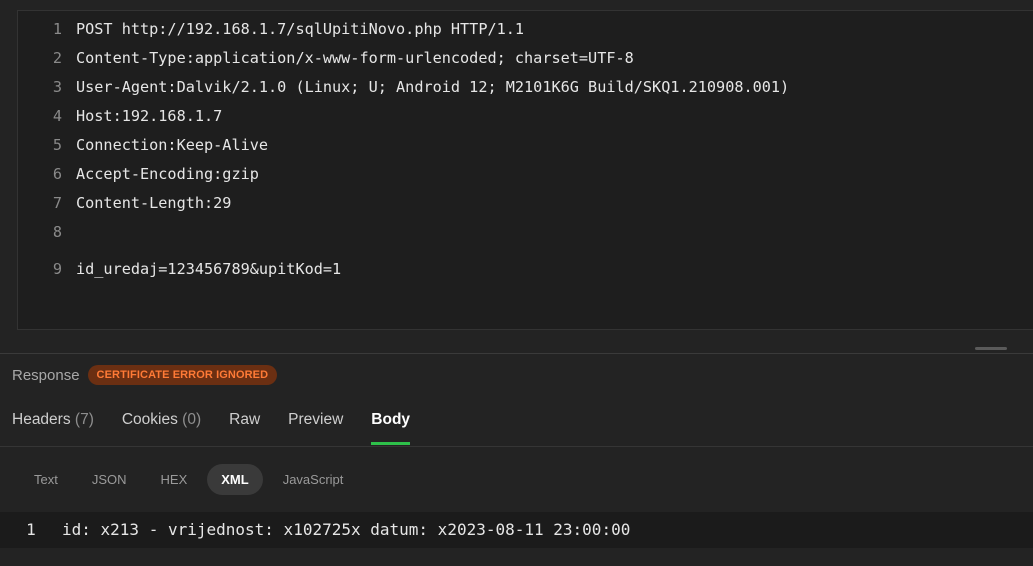  Describe the element at coordinates (109, 479) in the screenshot. I see `format-json-button: JSON` at that location.